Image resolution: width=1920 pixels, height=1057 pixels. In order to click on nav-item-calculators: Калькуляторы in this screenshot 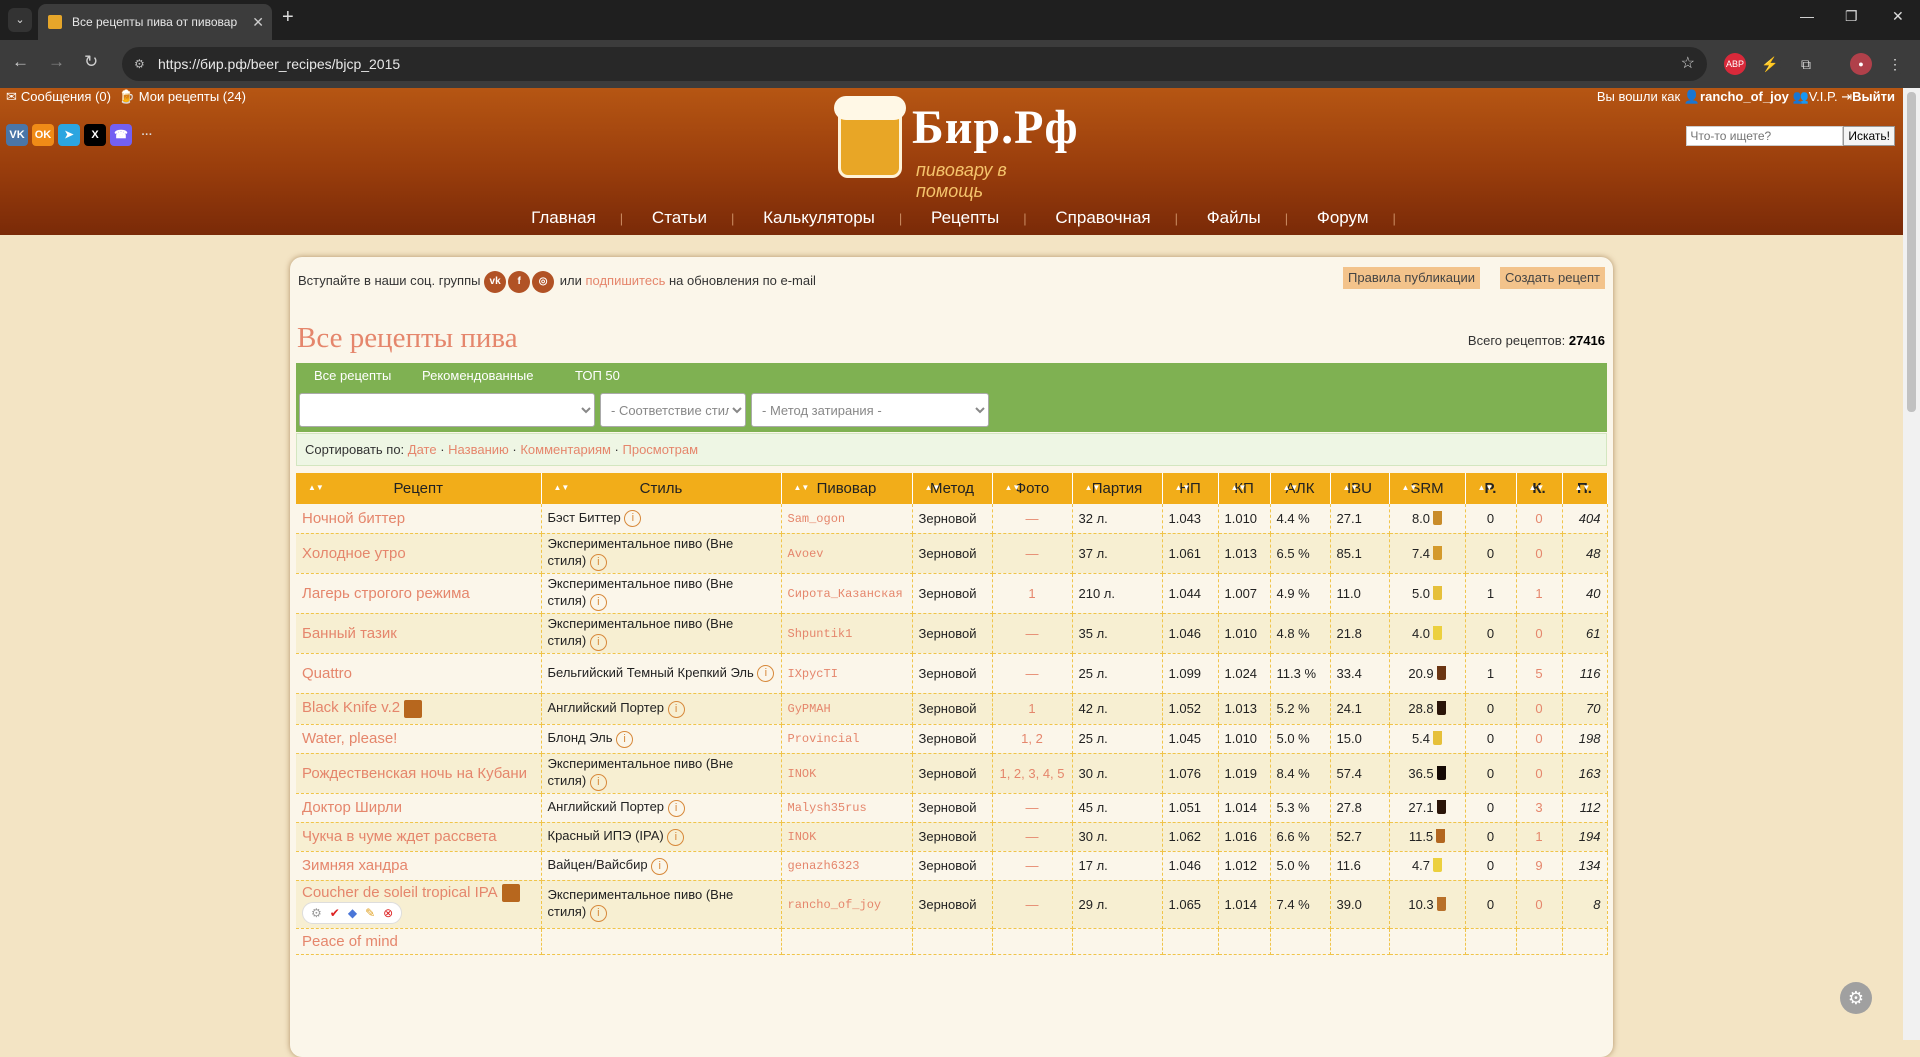, I will do `click(819, 217)`.